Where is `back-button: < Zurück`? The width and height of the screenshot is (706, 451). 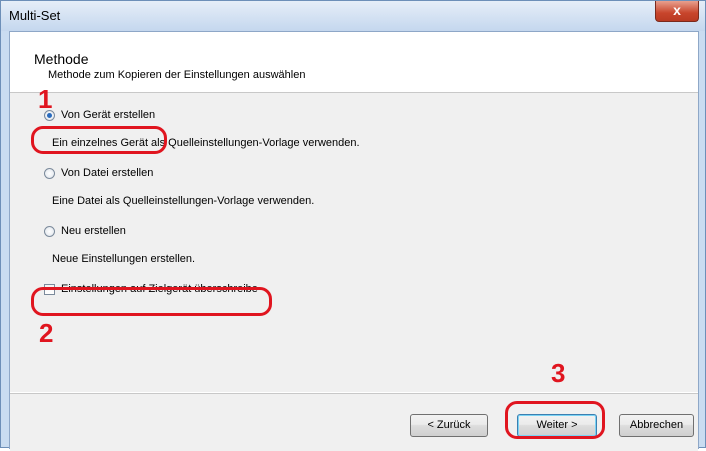
back-button: < Zurück is located at coordinates (449, 425).